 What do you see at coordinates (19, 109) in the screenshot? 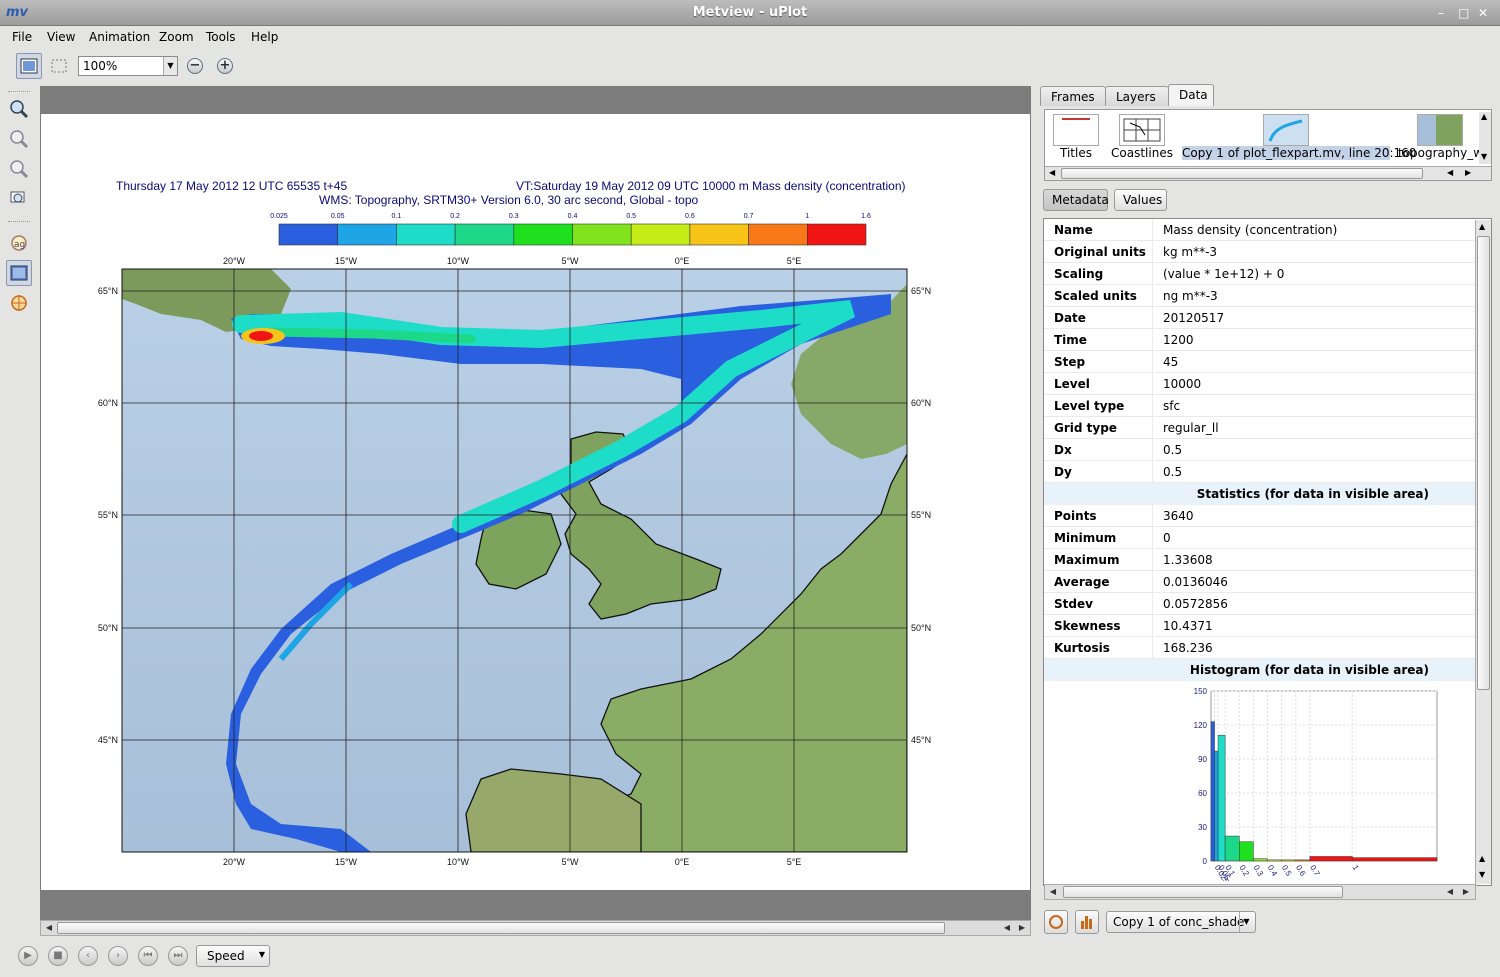
I see `zoom-magnifier-icon` at bounding box center [19, 109].